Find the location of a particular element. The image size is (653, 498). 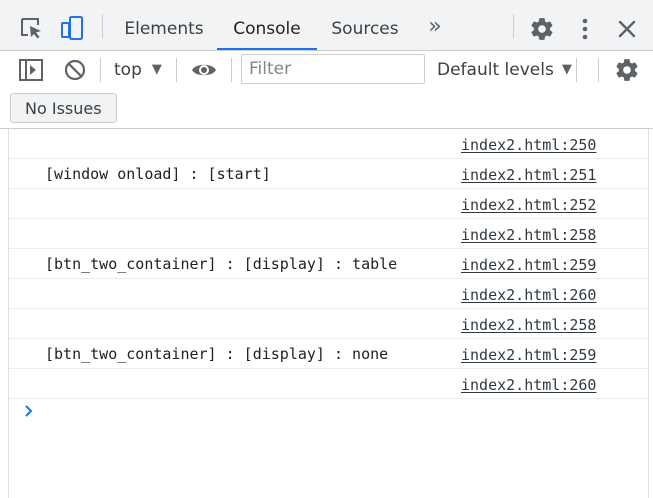

console-message-source-link: index2.html:251 is located at coordinates (528, 175).